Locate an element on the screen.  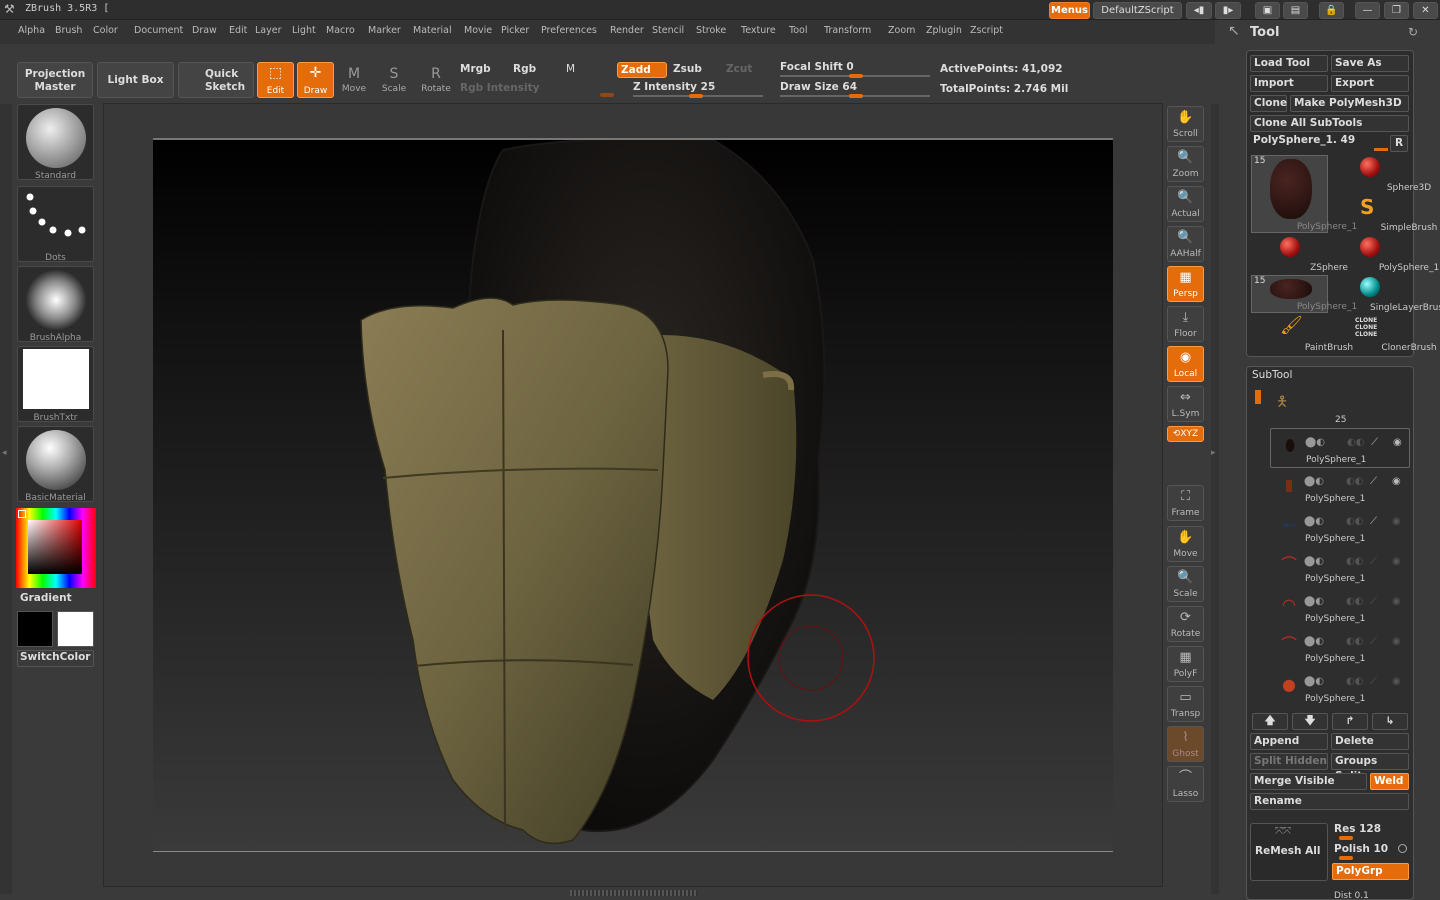
bottom-tray-handle is located at coordinates (634, 893).